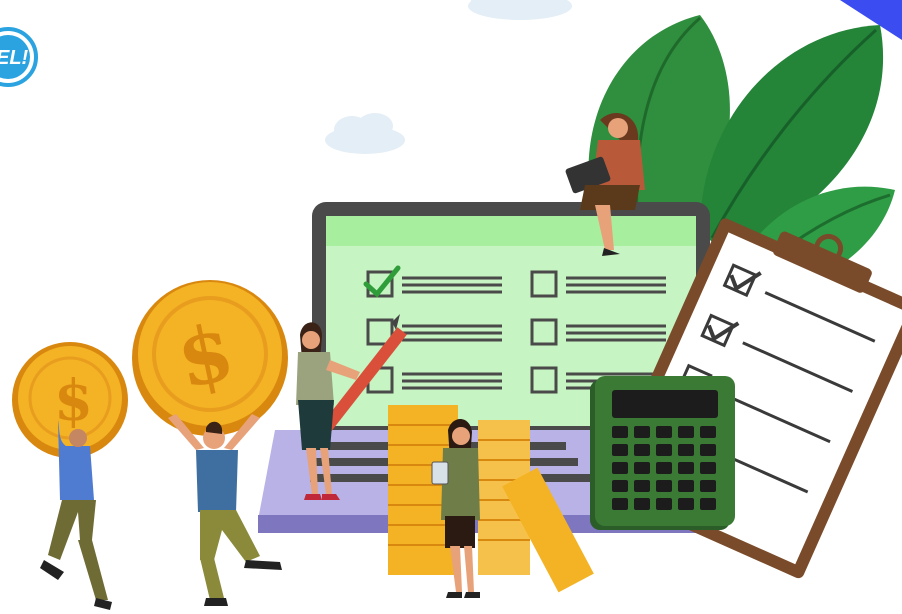  I want to click on coin-carrier-right: $, so click(210, 443).